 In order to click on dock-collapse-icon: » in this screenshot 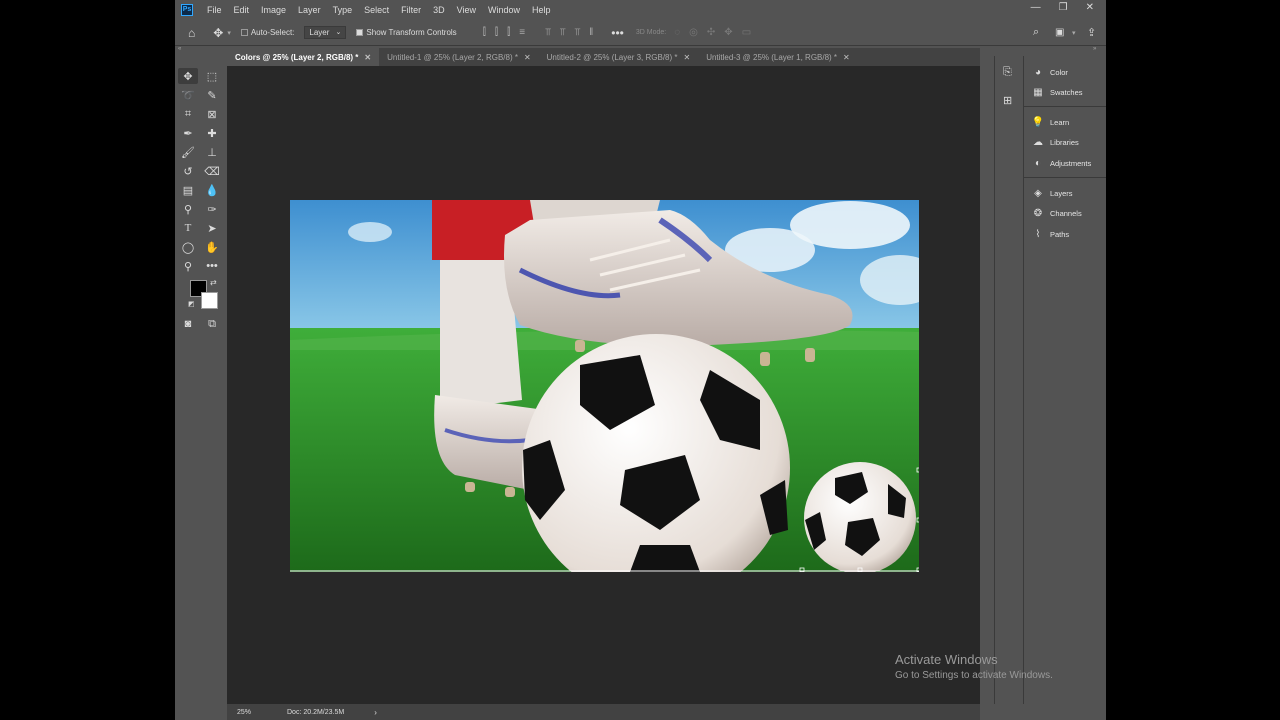, I will do `click(1094, 49)`.